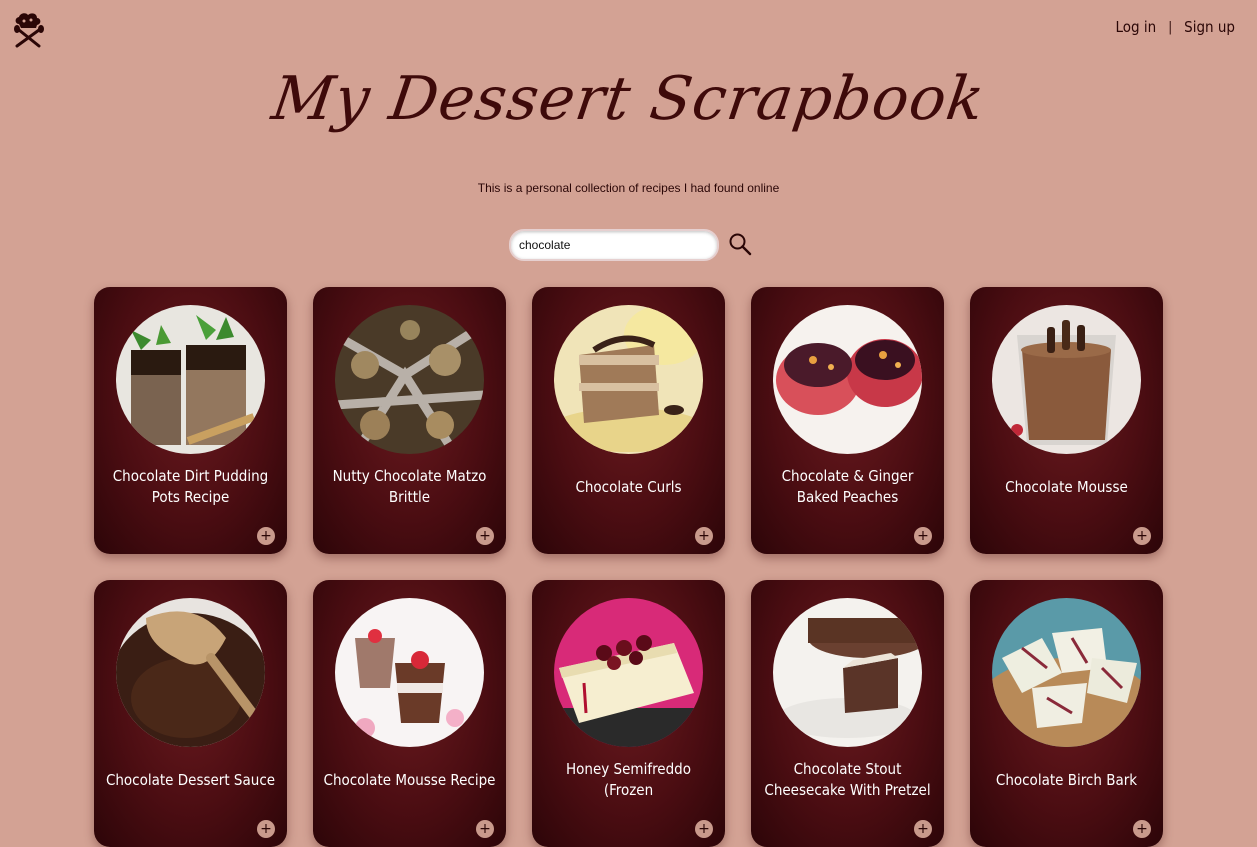 The image size is (1257, 847). What do you see at coordinates (1175, 27) in the screenshot?
I see `auth-links: Log in | Sign up` at bounding box center [1175, 27].